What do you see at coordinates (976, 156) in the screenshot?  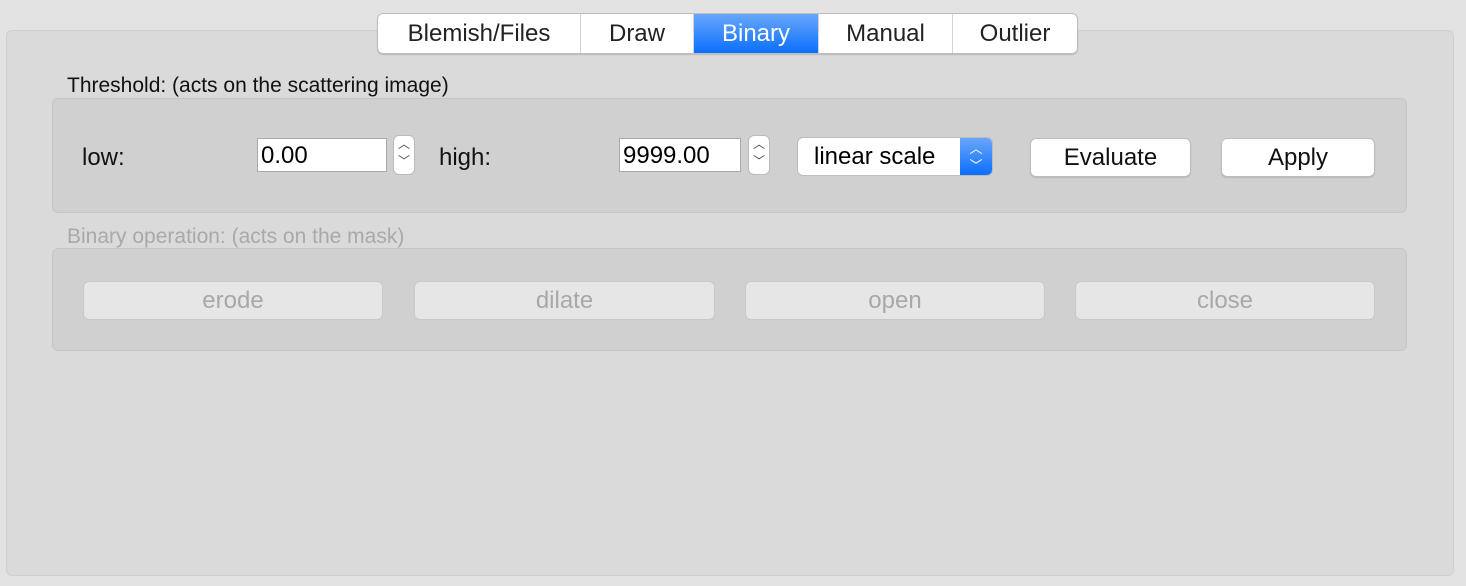 I see `chevron-up-down-icon: ︿ ﹀` at bounding box center [976, 156].